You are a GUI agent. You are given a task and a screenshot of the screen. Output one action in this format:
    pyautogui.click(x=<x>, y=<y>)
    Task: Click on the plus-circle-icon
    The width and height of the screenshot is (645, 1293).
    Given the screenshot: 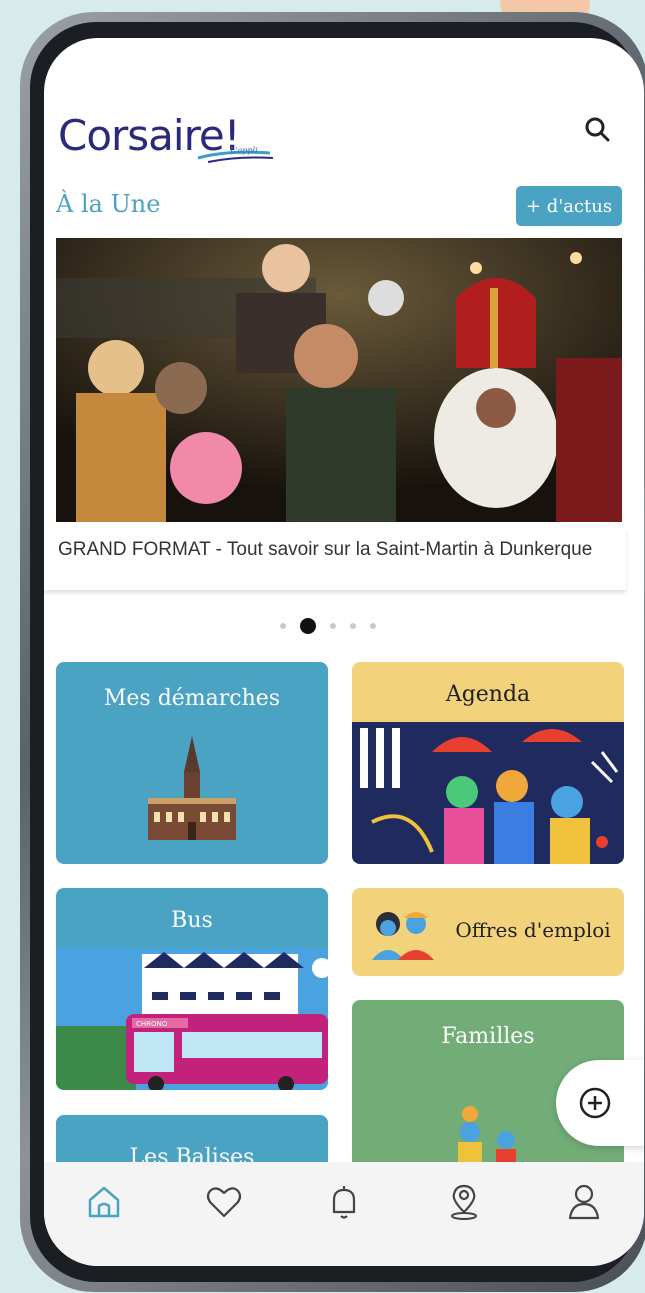 What is the action you would take?
    pyautogui.click(x=595, y=1103)
    